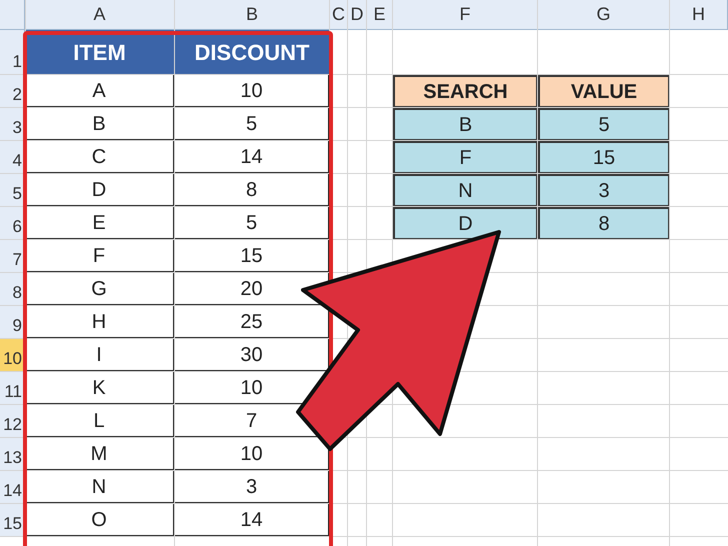 This screenshot has height=546, width=728. I want to click on row-header: 1, so click(12, 52).